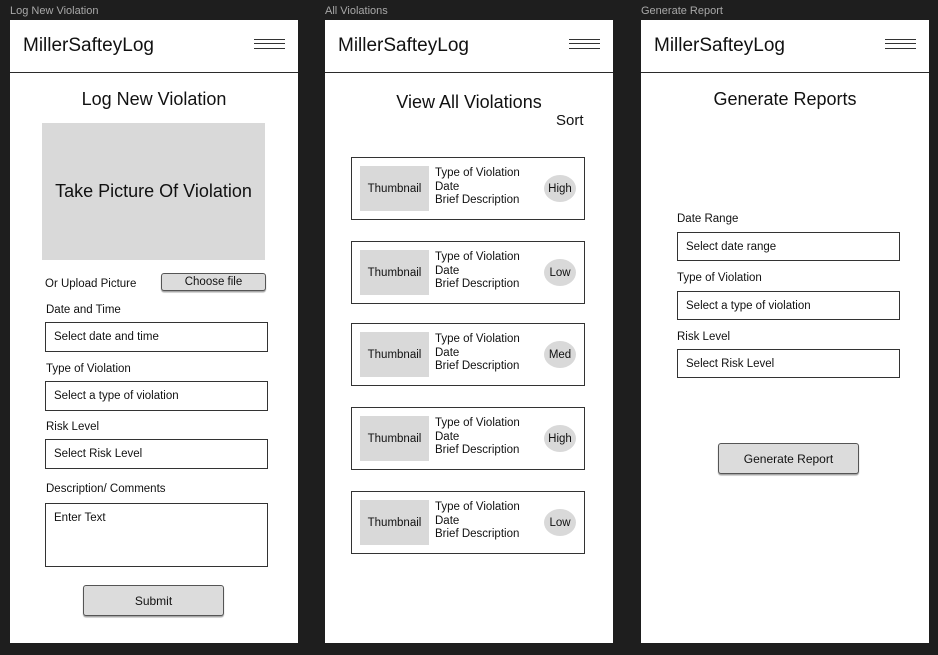  I want to click on date-time-label: Date and Time, so click(83, 310).